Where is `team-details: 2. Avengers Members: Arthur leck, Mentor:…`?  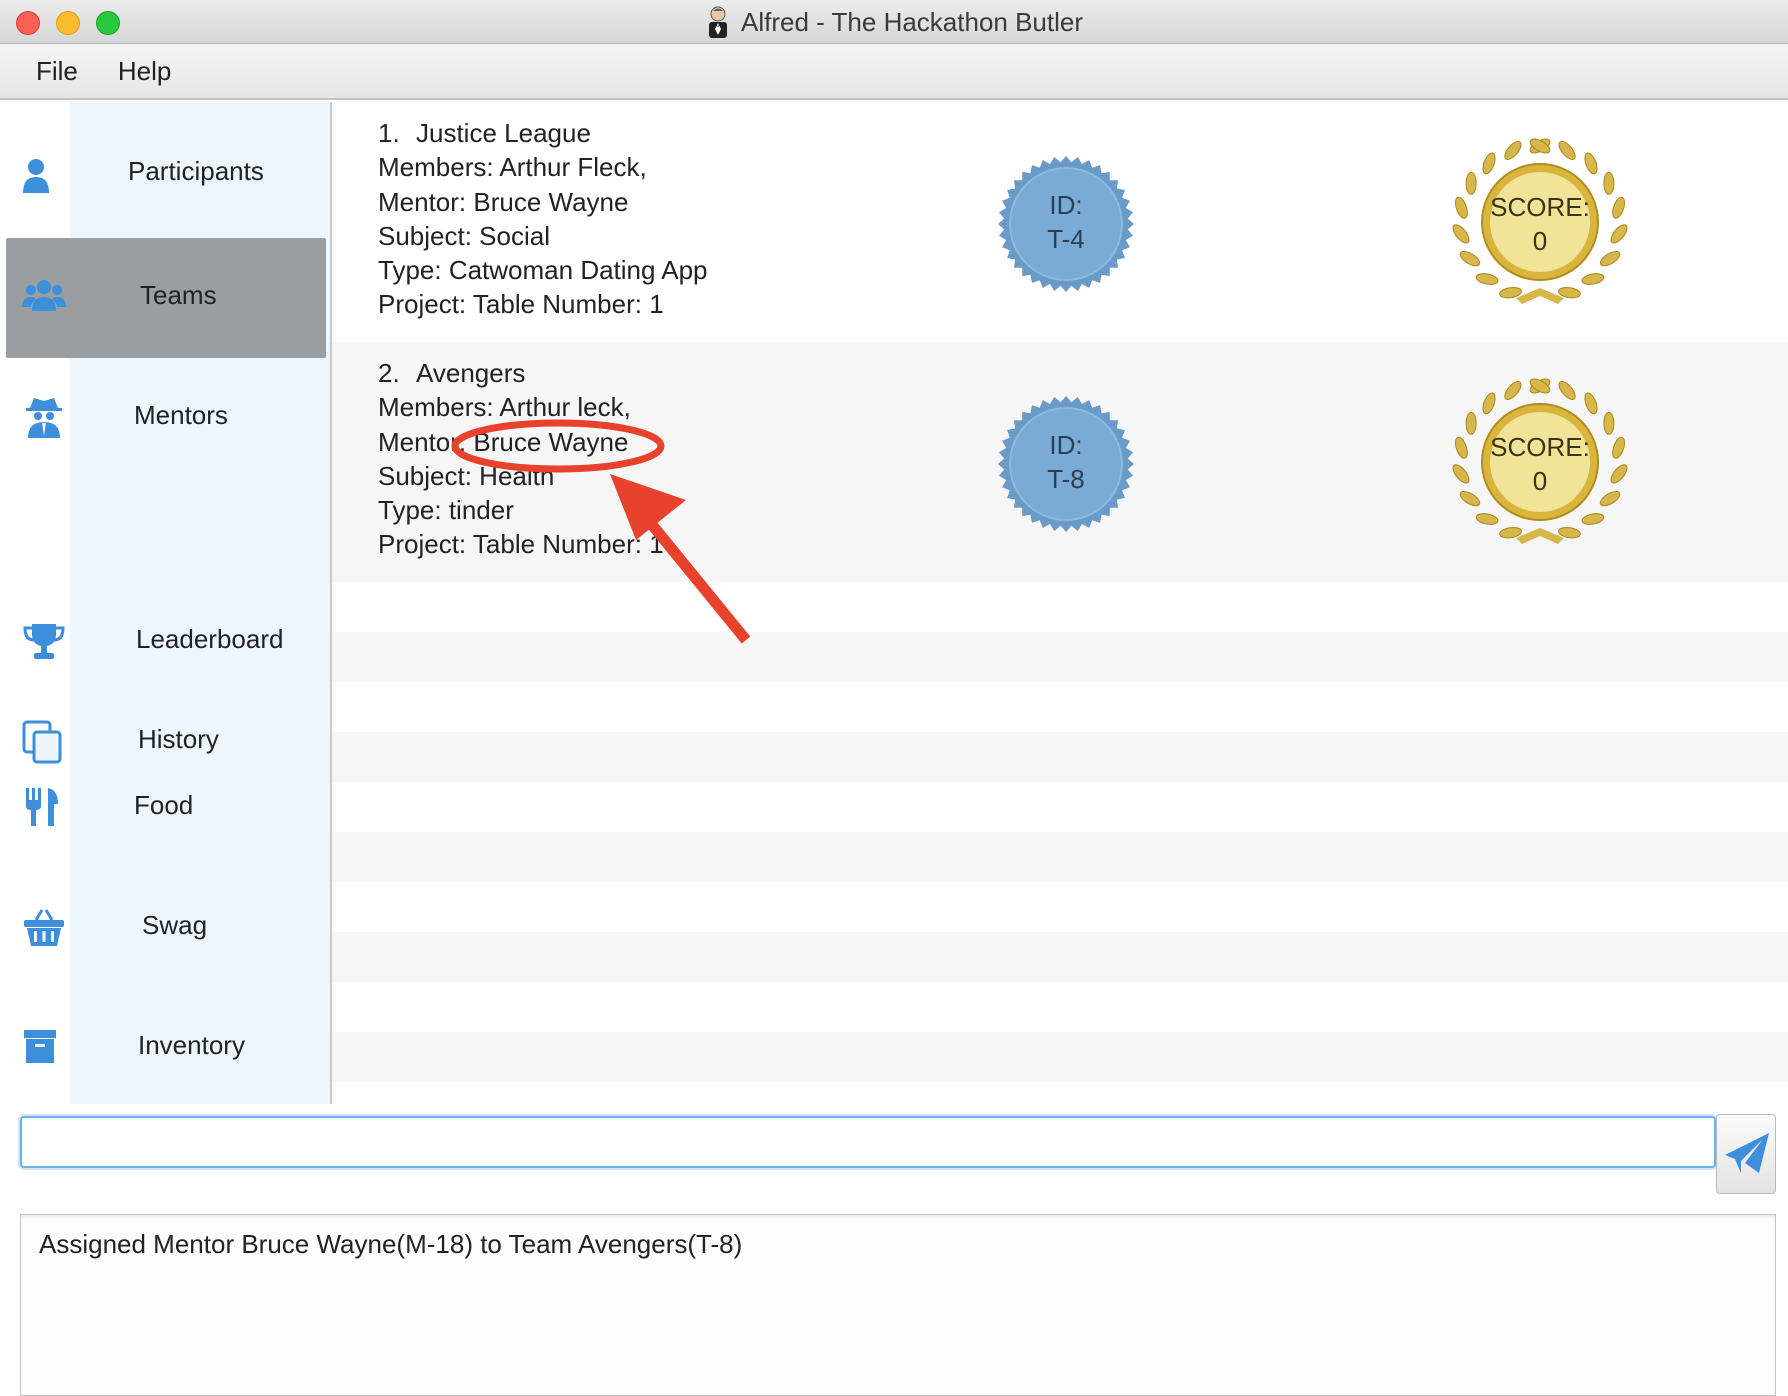 team-details: 2. Avengers Members: Arthur leck, Mentor:… is located at coordinates (521, 459).